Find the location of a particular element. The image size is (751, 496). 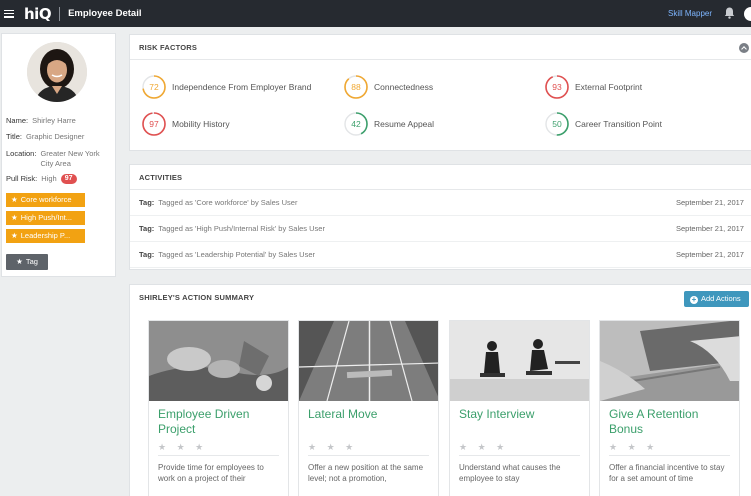

add-actions-button: + Add Actions is located at coordinates (716, 299).